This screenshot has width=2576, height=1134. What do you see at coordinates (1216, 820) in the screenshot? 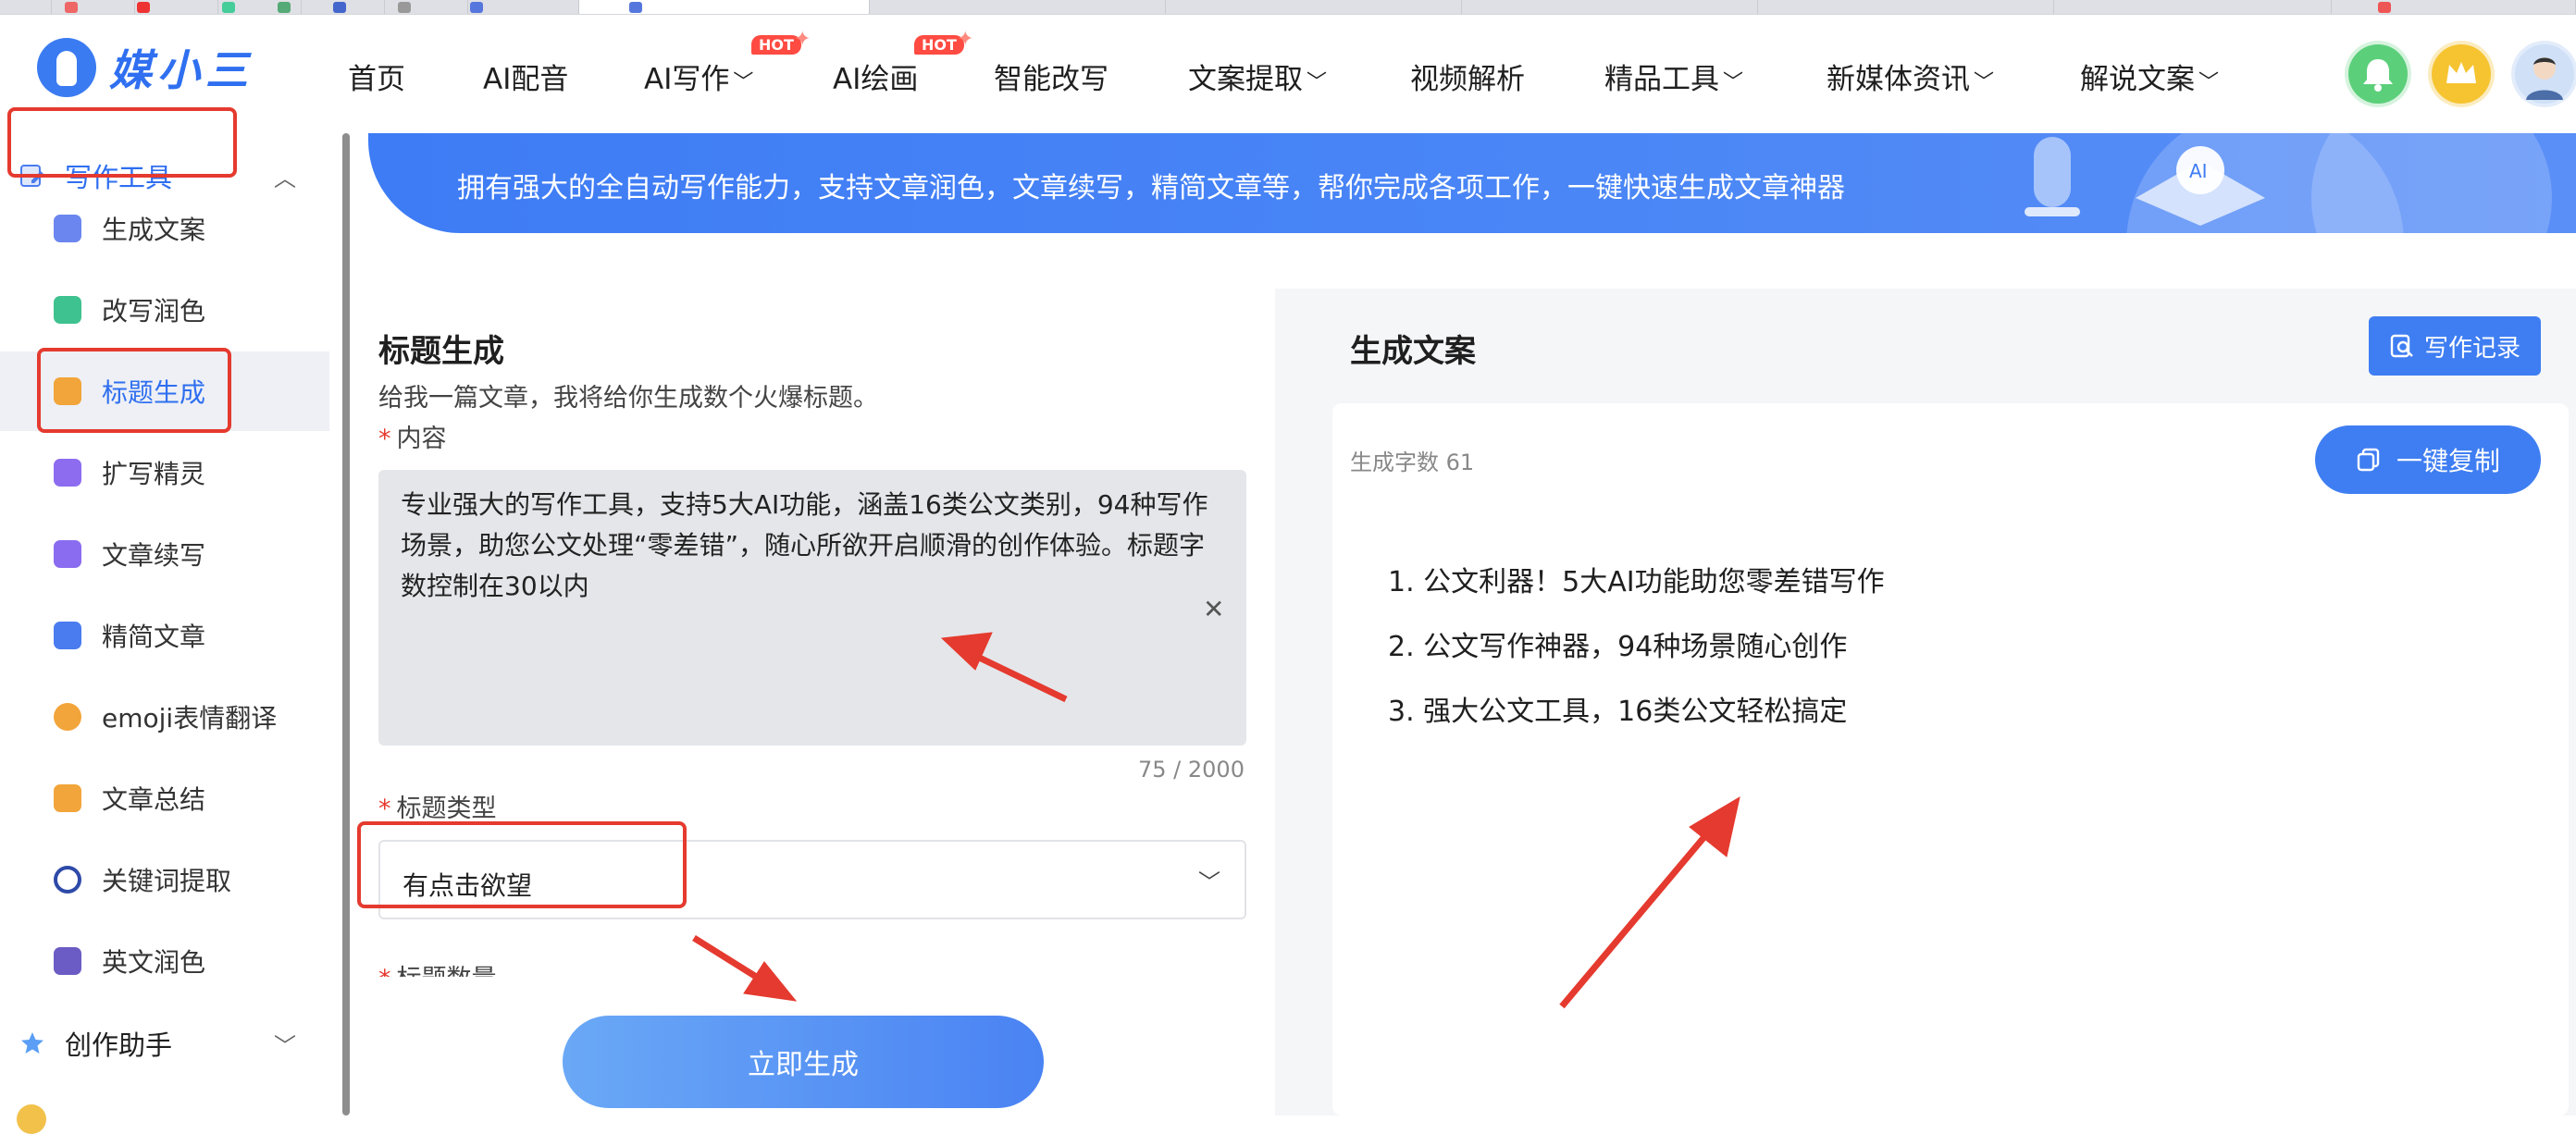
I see `annotation-arrows` at bounding box center [1216, 820].